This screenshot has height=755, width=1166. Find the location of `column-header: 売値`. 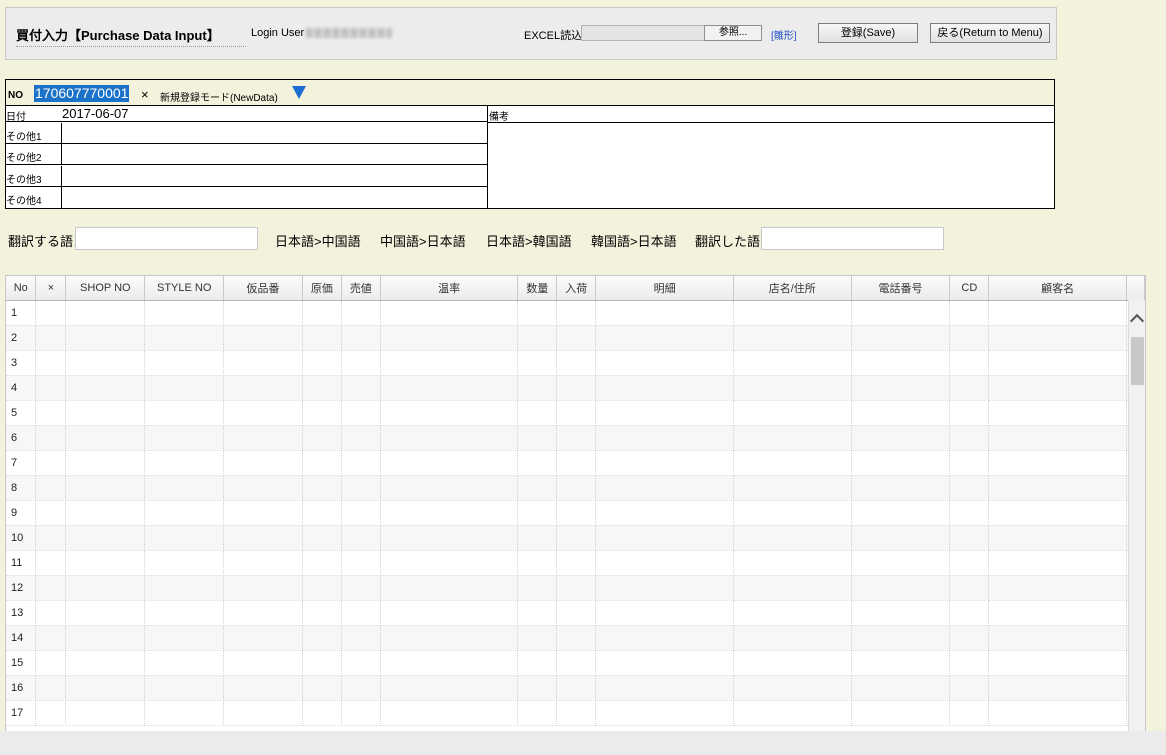

column-header: 売値 is located at coordinates (361, 288).